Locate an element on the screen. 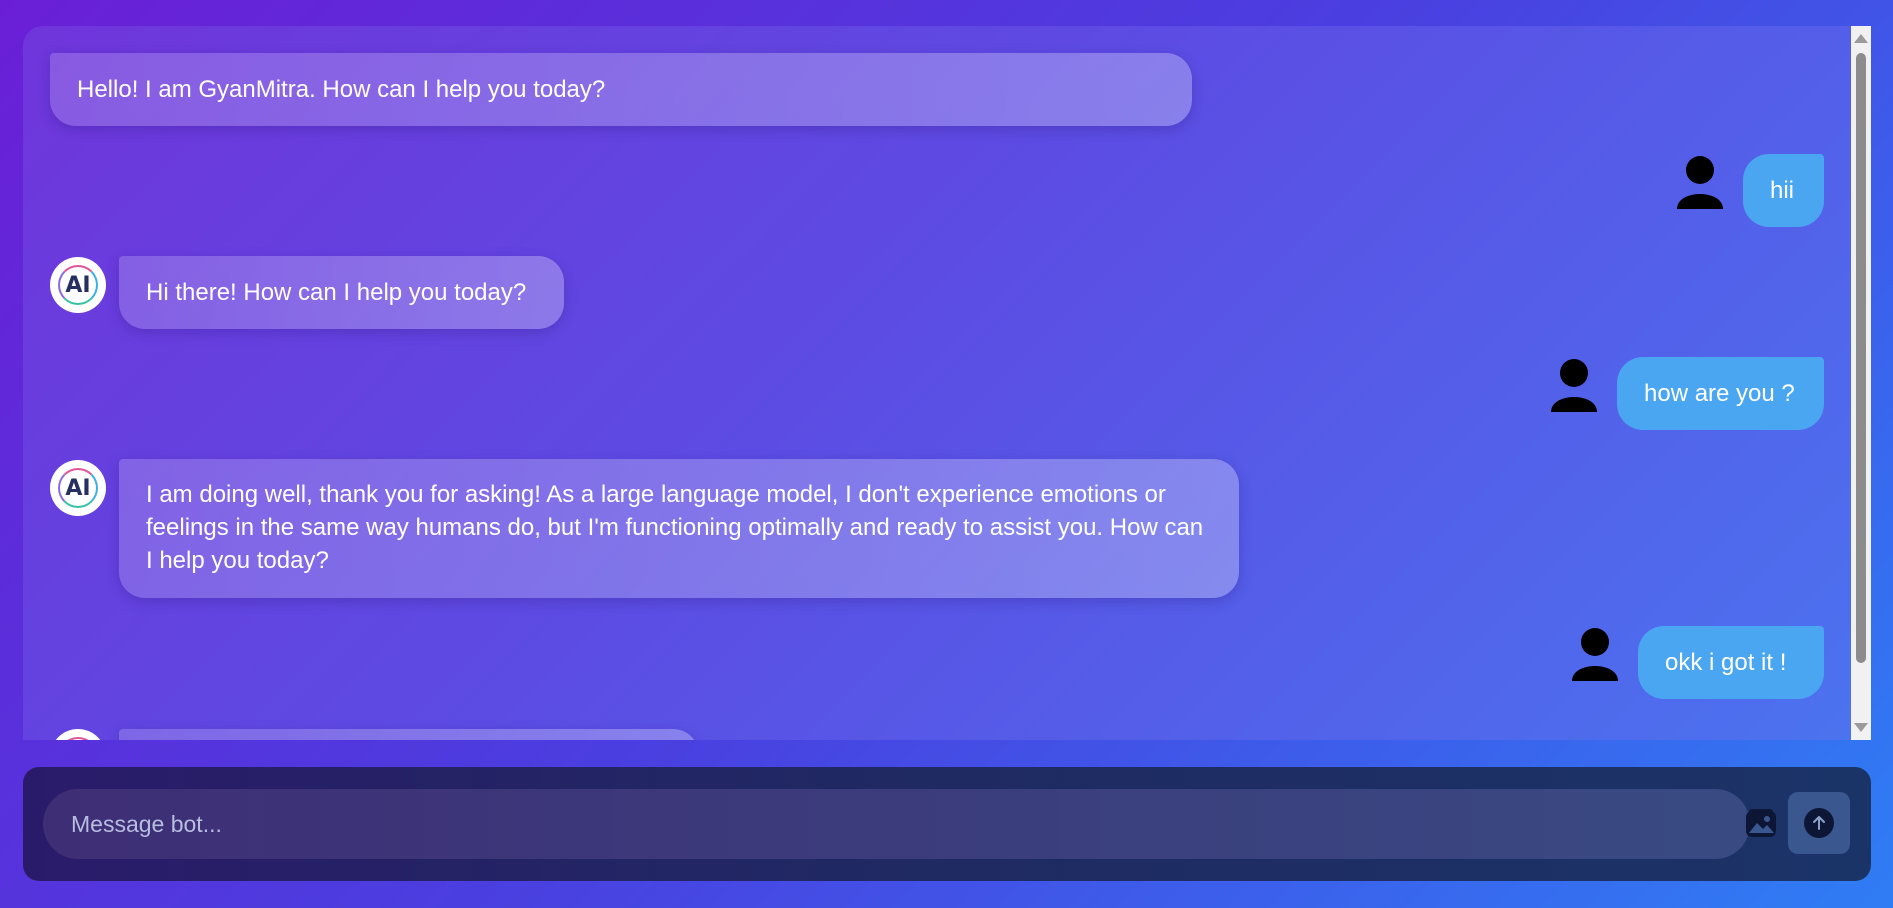  message-text: hii is located at coordinates (1782, 190).